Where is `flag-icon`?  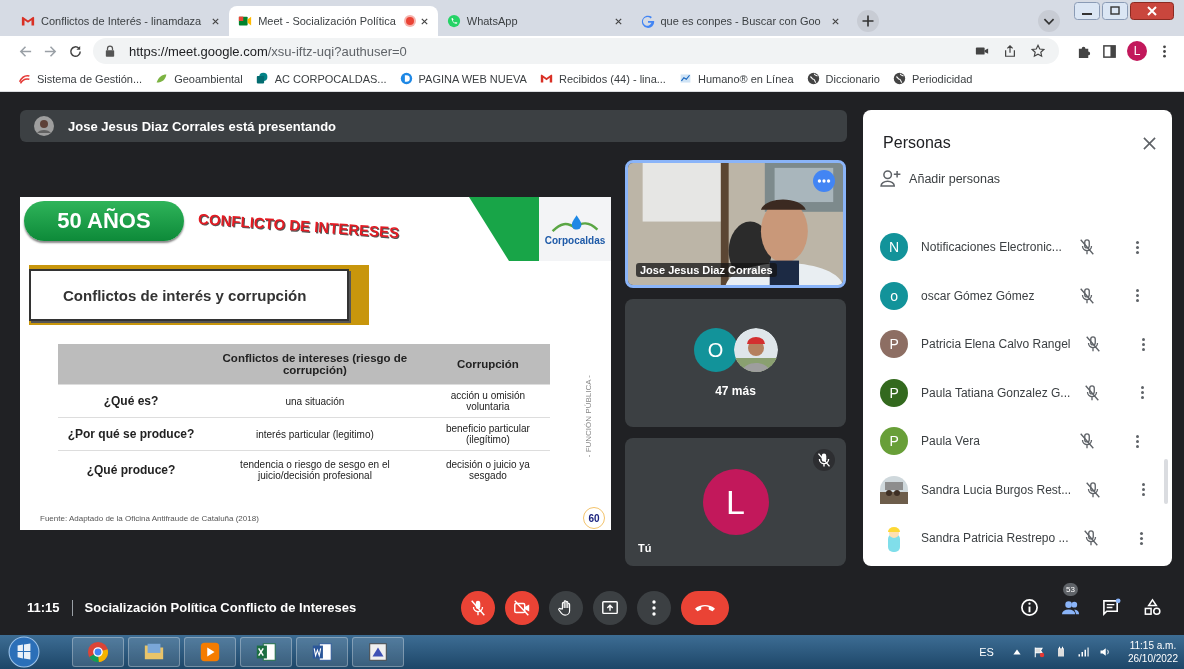 flag-icon is located at coordinates (1038, 652).